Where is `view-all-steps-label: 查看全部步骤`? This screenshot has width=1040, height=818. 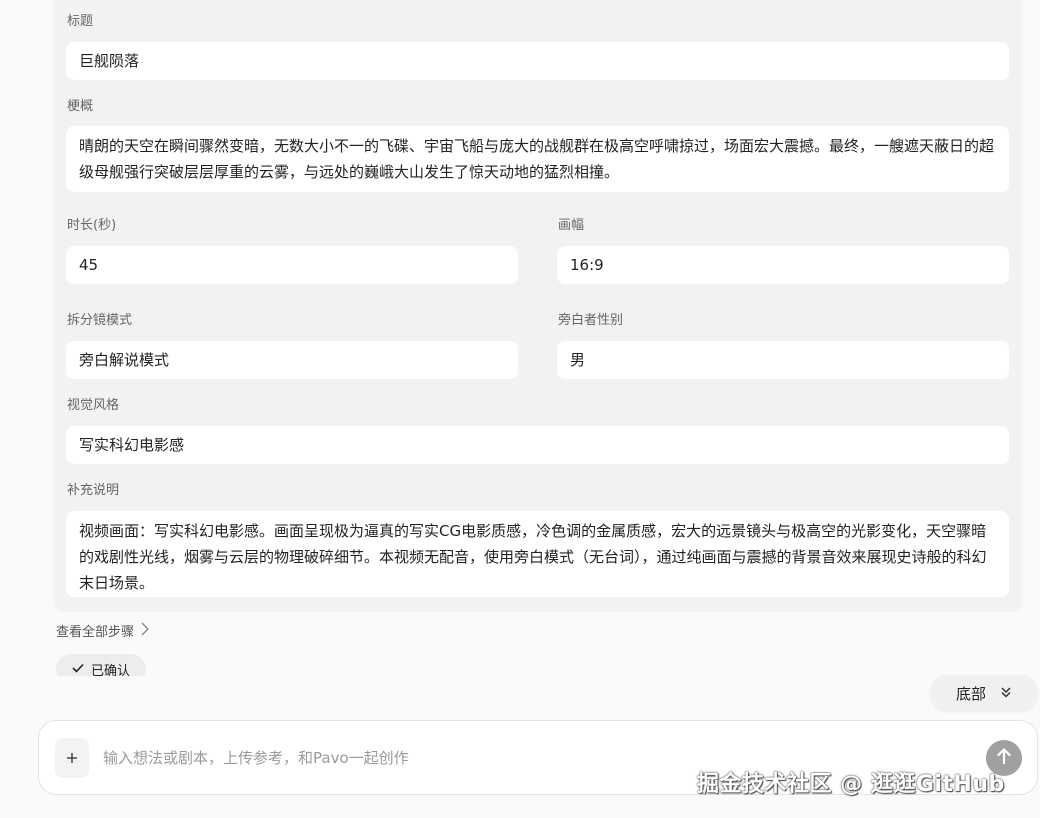 view-all-steps-label: 查看全部步骤 is located at coordinates (95, 632).